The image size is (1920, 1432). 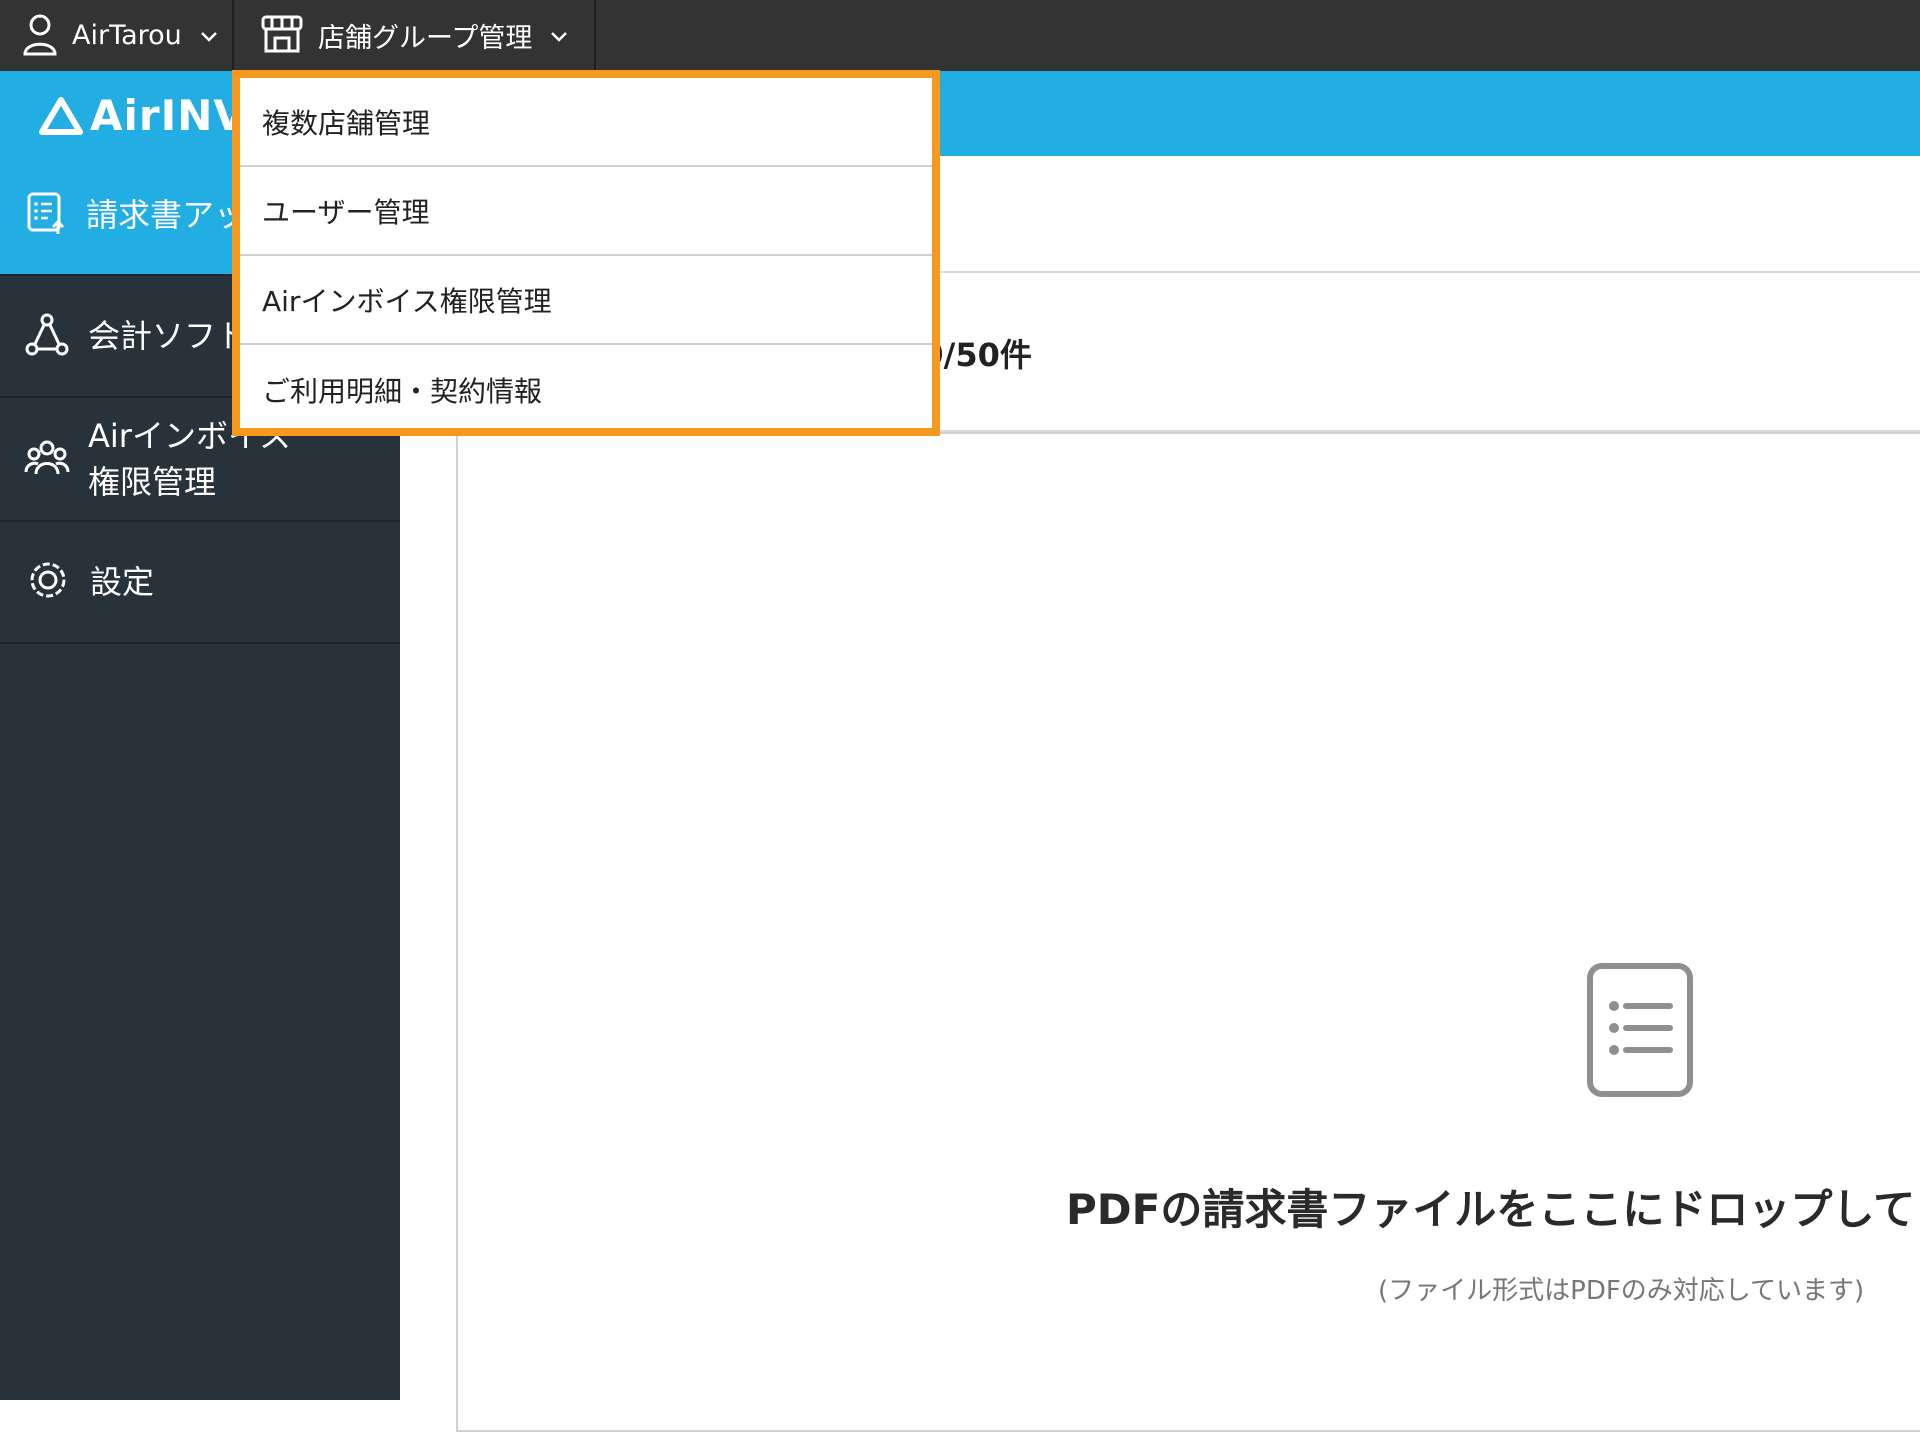 What do you see at coordinates (586, 300) in the screenshot?
I see `menu-item-permission-management: Airインボイス権限管理` at bounding box center [586, 300].